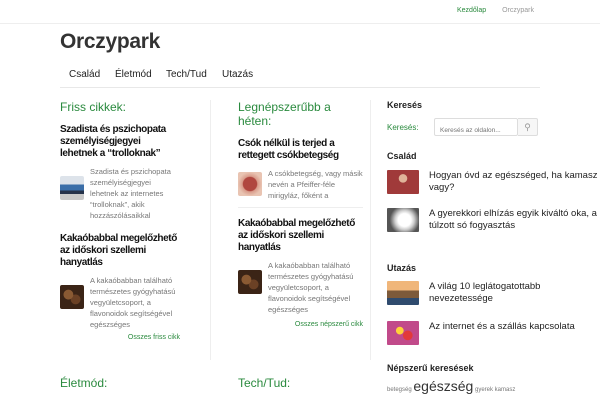  Describe the element at coordinates (502, 333) in the screenshot. I see `sidebar-post-title: Az internet és a szállás kapcsolata` at that location.